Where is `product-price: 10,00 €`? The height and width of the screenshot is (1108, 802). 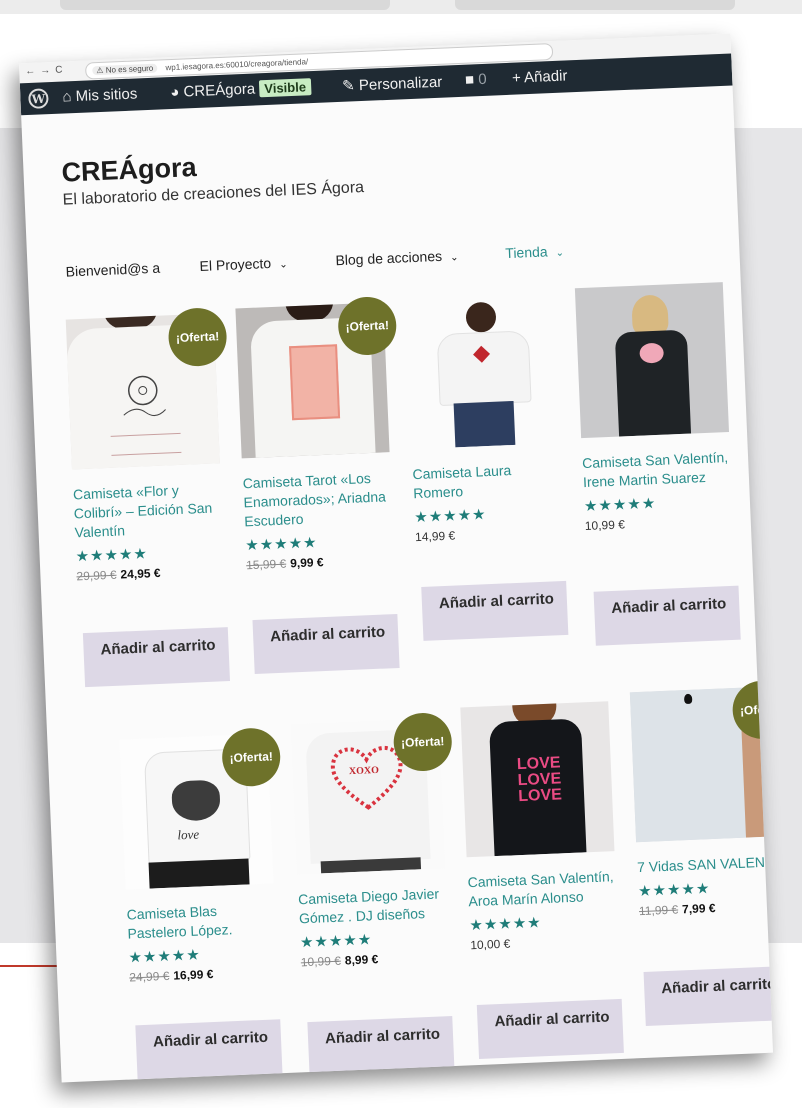
product-price: 10,00 € is located at coordinates (545, 942).